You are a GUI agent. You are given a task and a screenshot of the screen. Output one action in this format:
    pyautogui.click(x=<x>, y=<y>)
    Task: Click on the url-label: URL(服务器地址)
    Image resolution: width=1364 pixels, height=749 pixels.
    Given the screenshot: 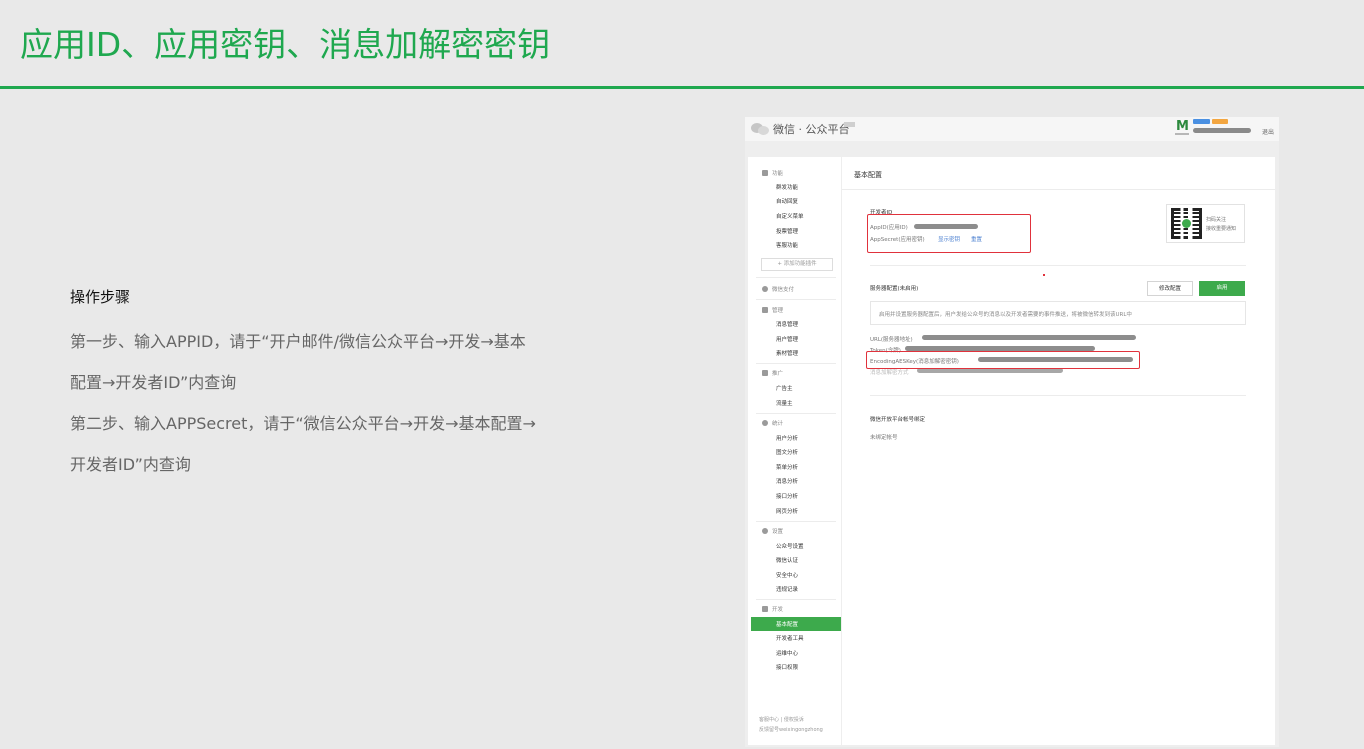 What is the action you would take?
    pyautogui.click(x=891, y=340)
    